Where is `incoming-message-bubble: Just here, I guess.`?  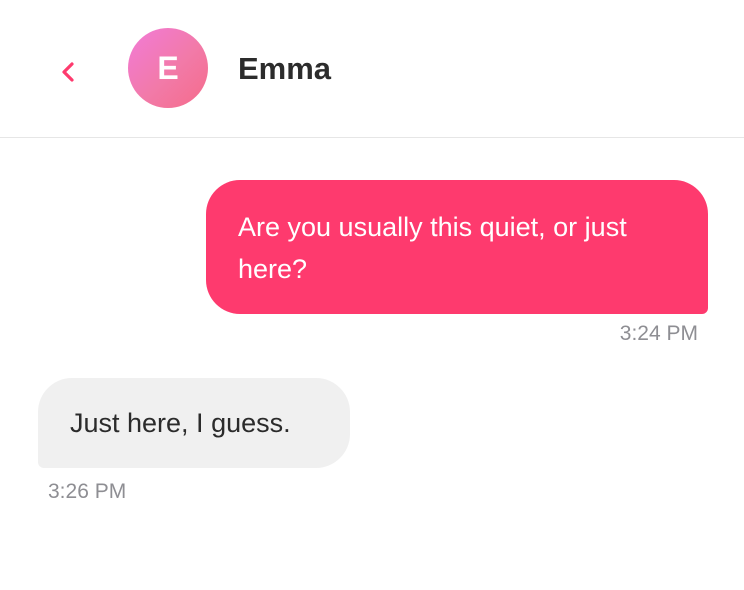
incoming-message-bubble: Just here, I guess. is located at coordinates (194, 423).